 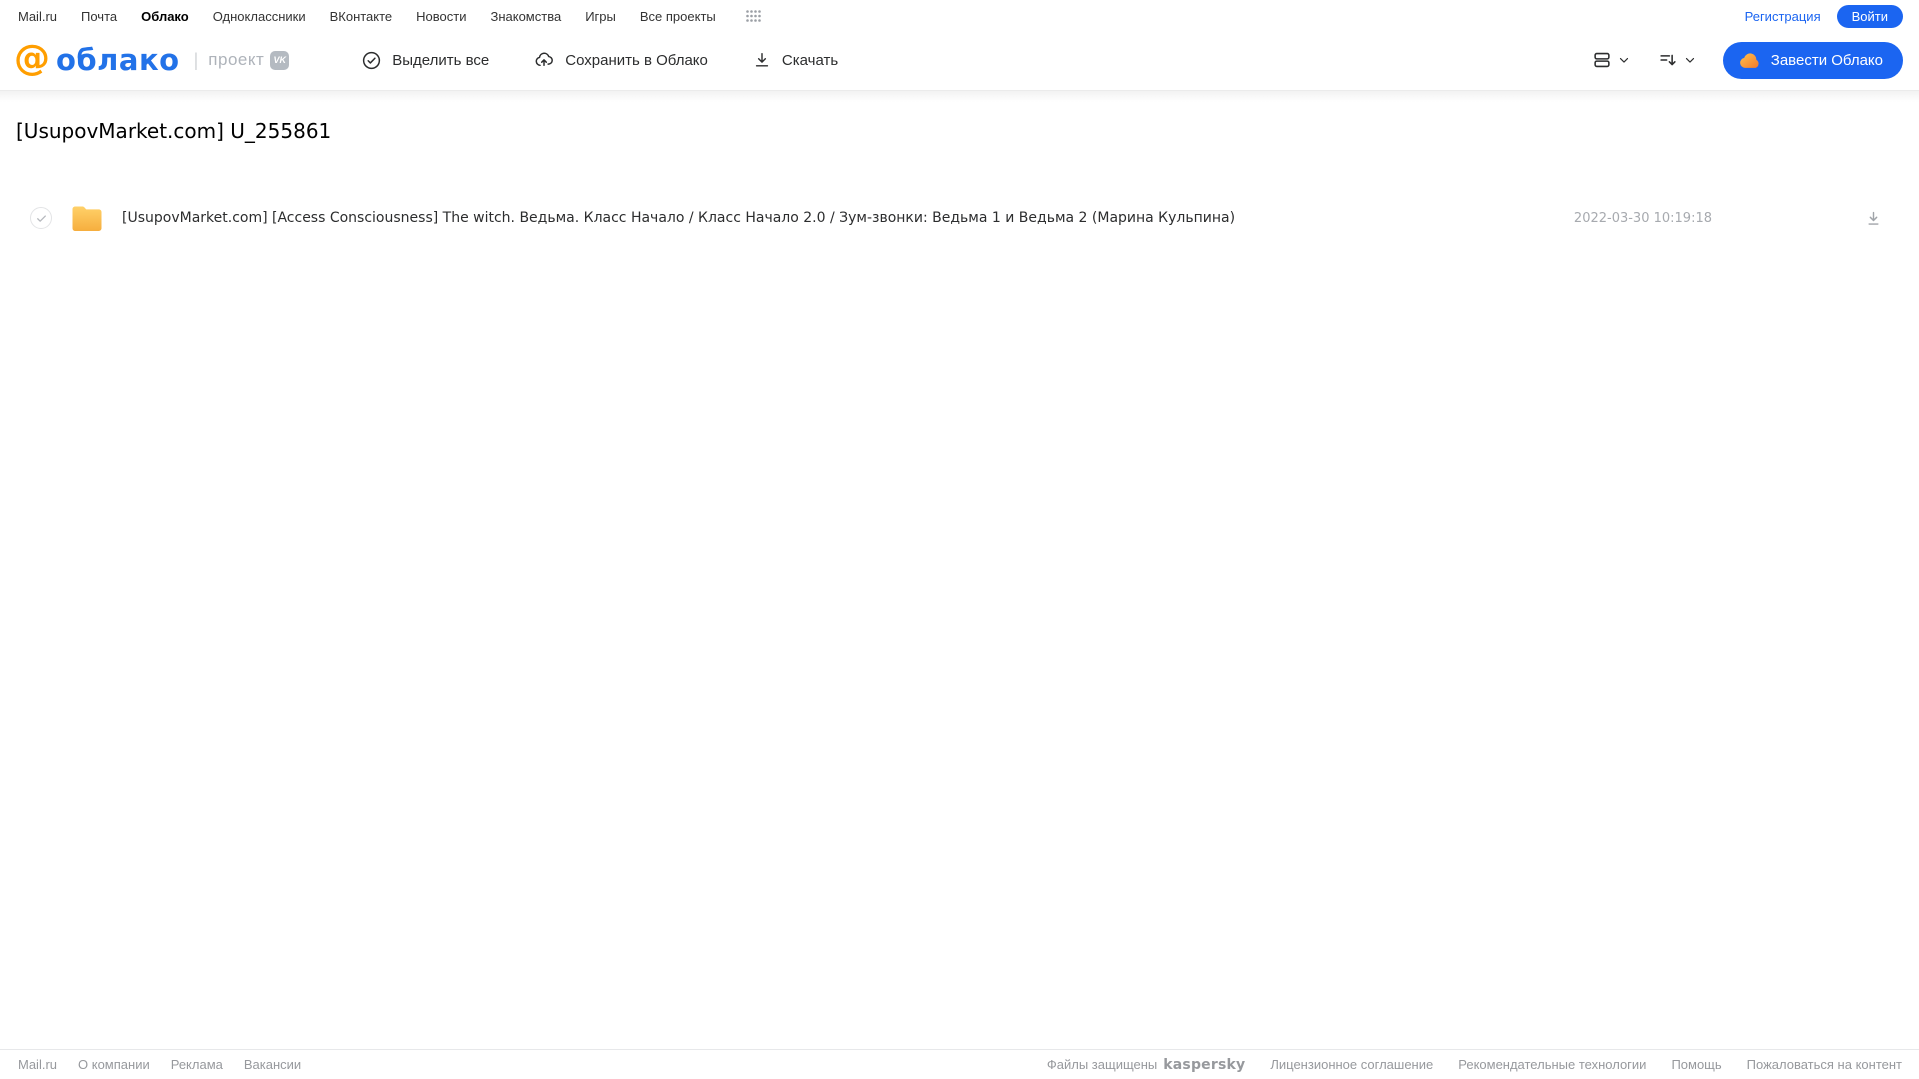 What do you see at coordinates (1824, 1064) in the screenshot?
I see `footer-link-report: Пожаловаться на контент` at bounding box center [1824, 1064].